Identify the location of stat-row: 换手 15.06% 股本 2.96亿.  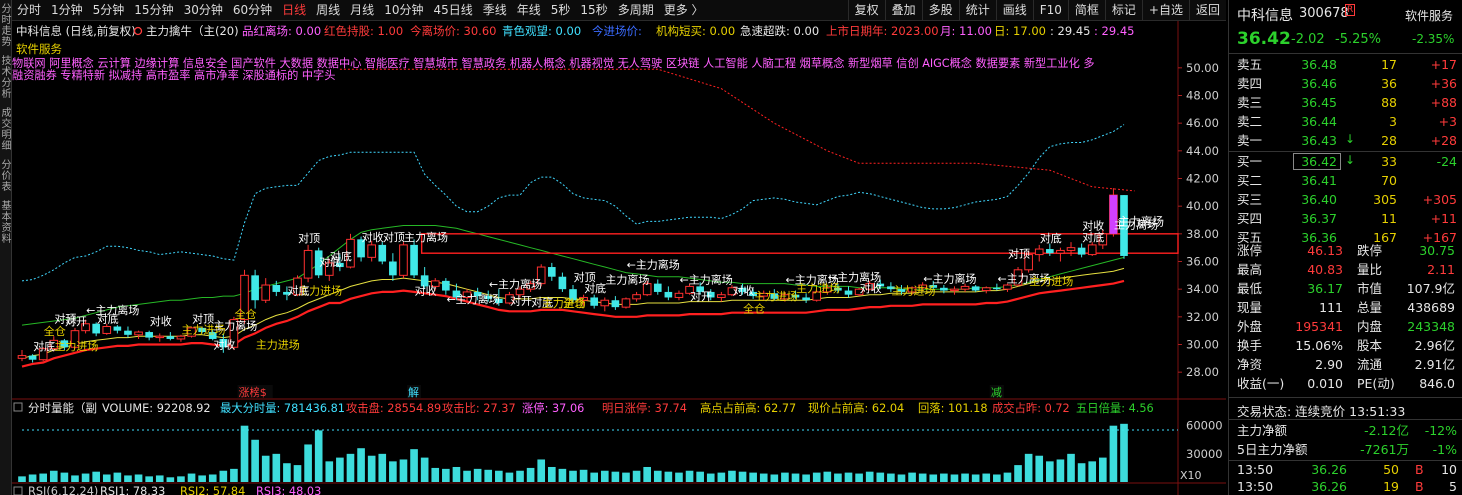
(1345, 345).